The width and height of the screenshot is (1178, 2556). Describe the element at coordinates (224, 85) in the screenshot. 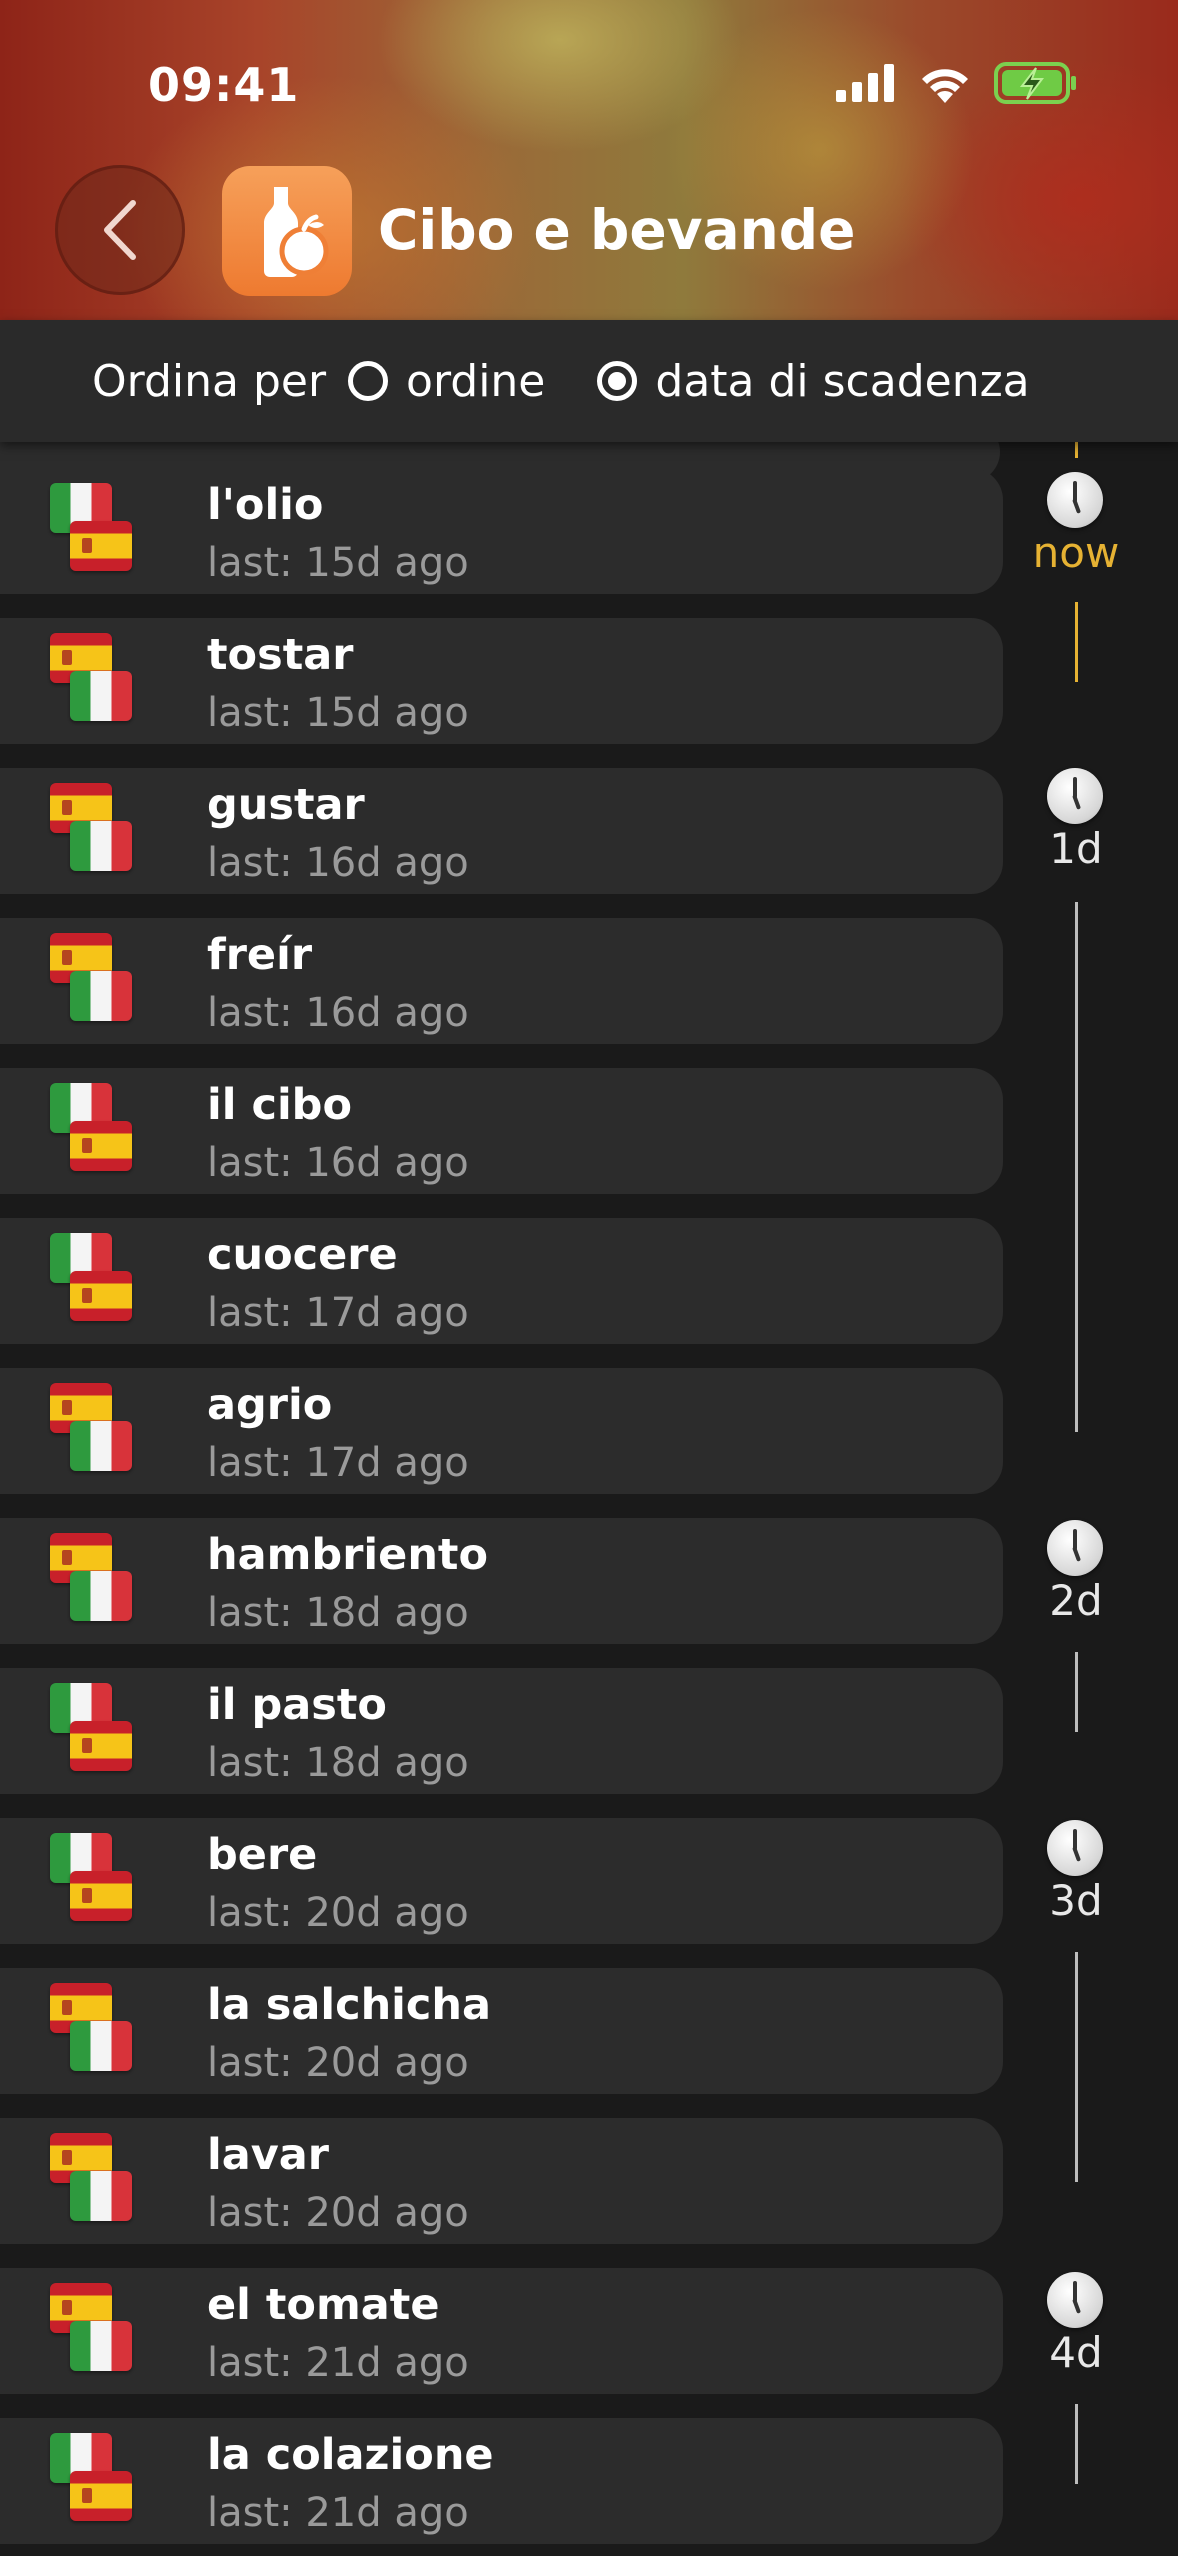

I see `status-time: 09:41` at that location.